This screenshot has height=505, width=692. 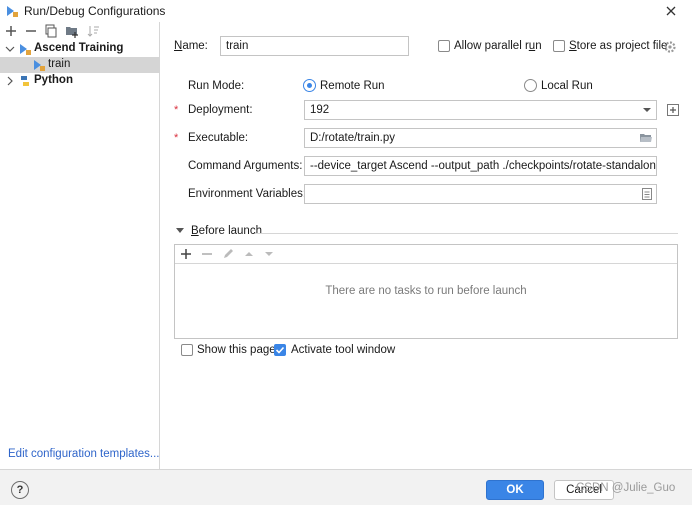 I want to click on arrow-down-icon, so click(x=269, y=254).